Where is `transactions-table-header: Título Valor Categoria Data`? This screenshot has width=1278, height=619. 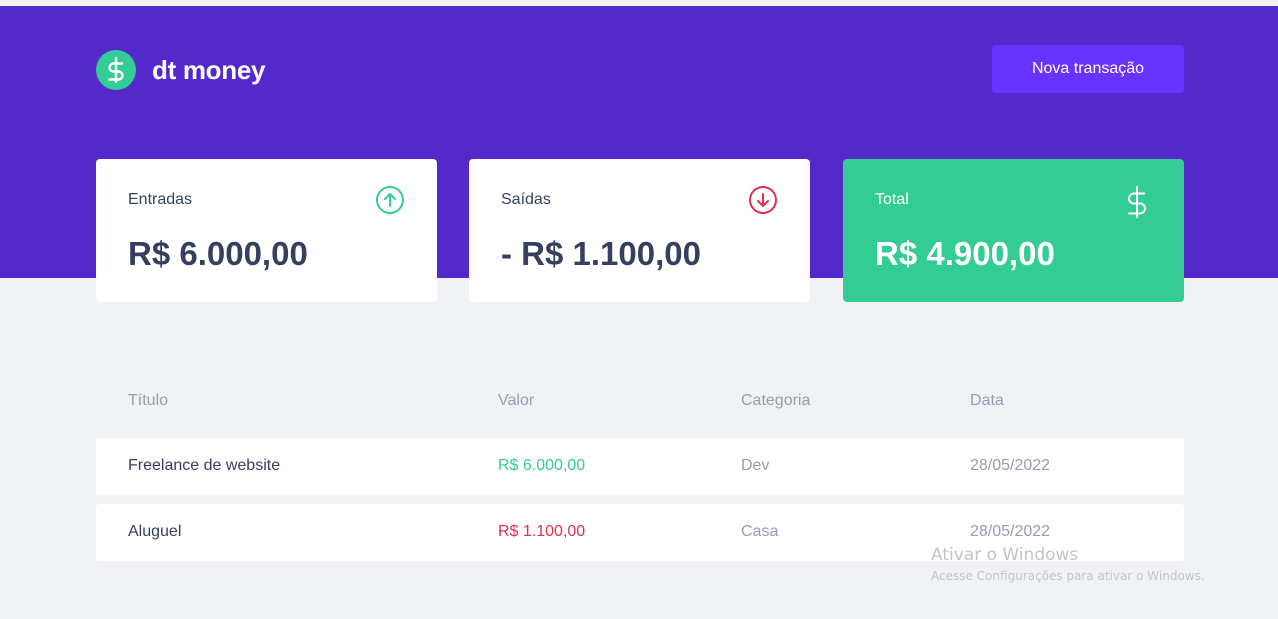 transactions-table-header: Título Valor Categoria Data is located at coordinates (640, 403).